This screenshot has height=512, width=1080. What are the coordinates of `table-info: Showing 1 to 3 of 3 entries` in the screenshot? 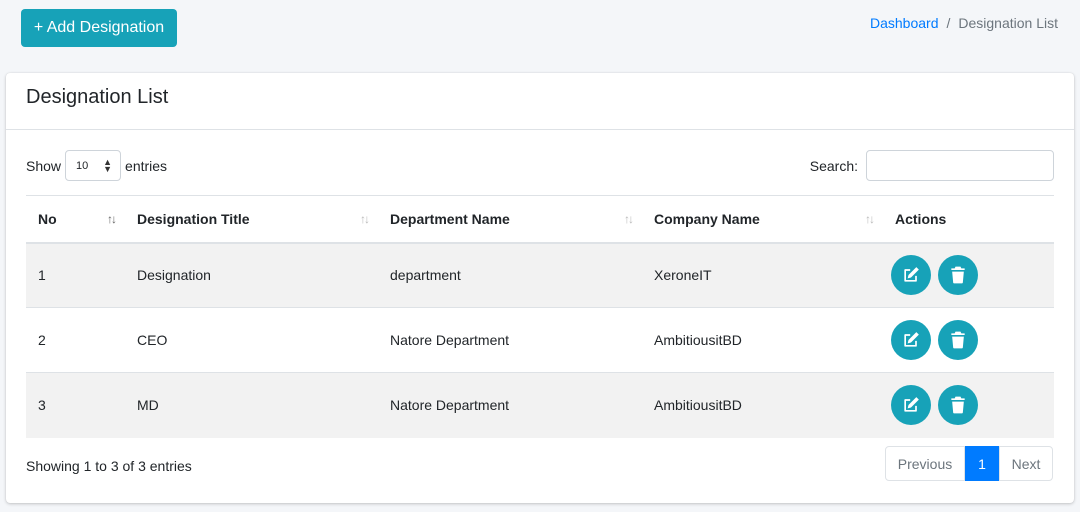 It's located at (109, 466).